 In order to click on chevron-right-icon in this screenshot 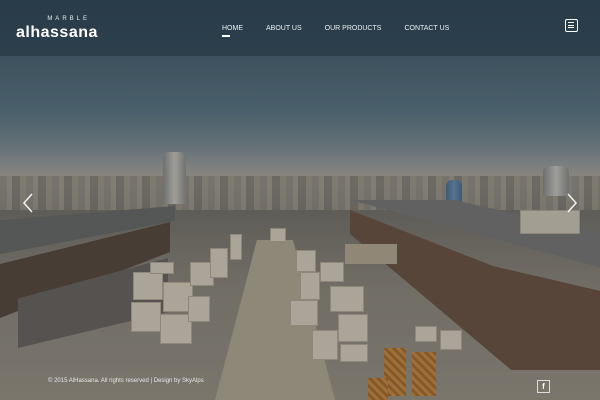, I will do `click(572, 203)`.